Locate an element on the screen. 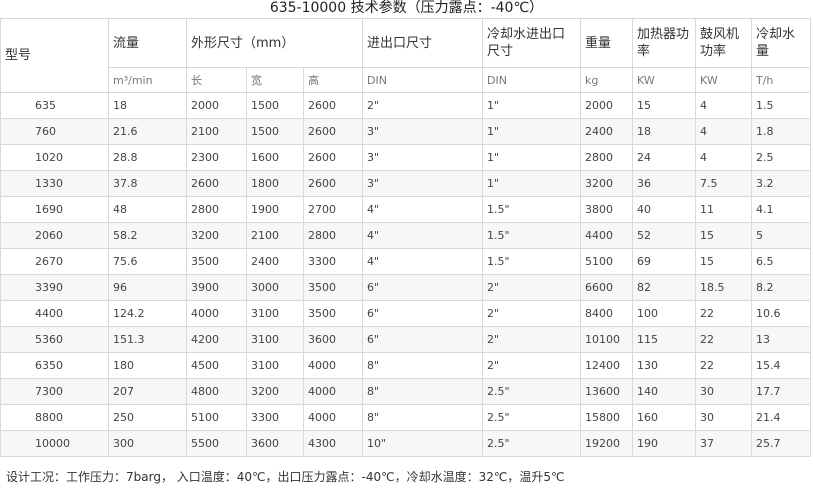  unit-cooling-water-inlet-outlet: DIN is located at coordinates (531, 80).